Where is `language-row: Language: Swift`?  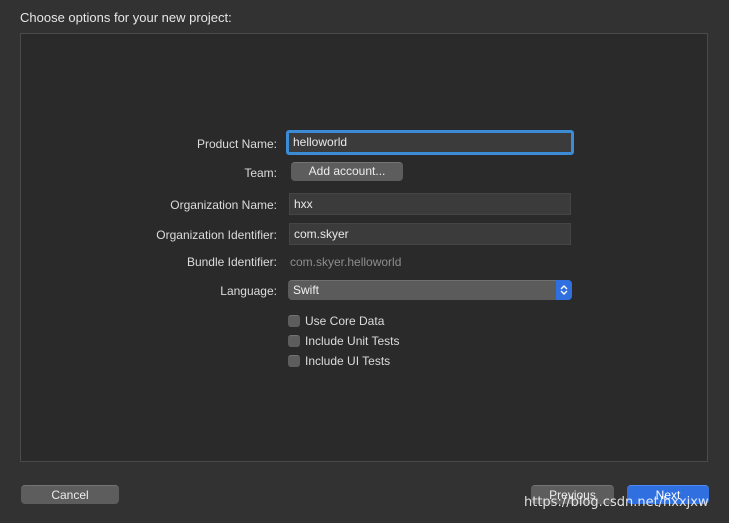 language-row: Language: Swift is located at coordinates (364, 291).